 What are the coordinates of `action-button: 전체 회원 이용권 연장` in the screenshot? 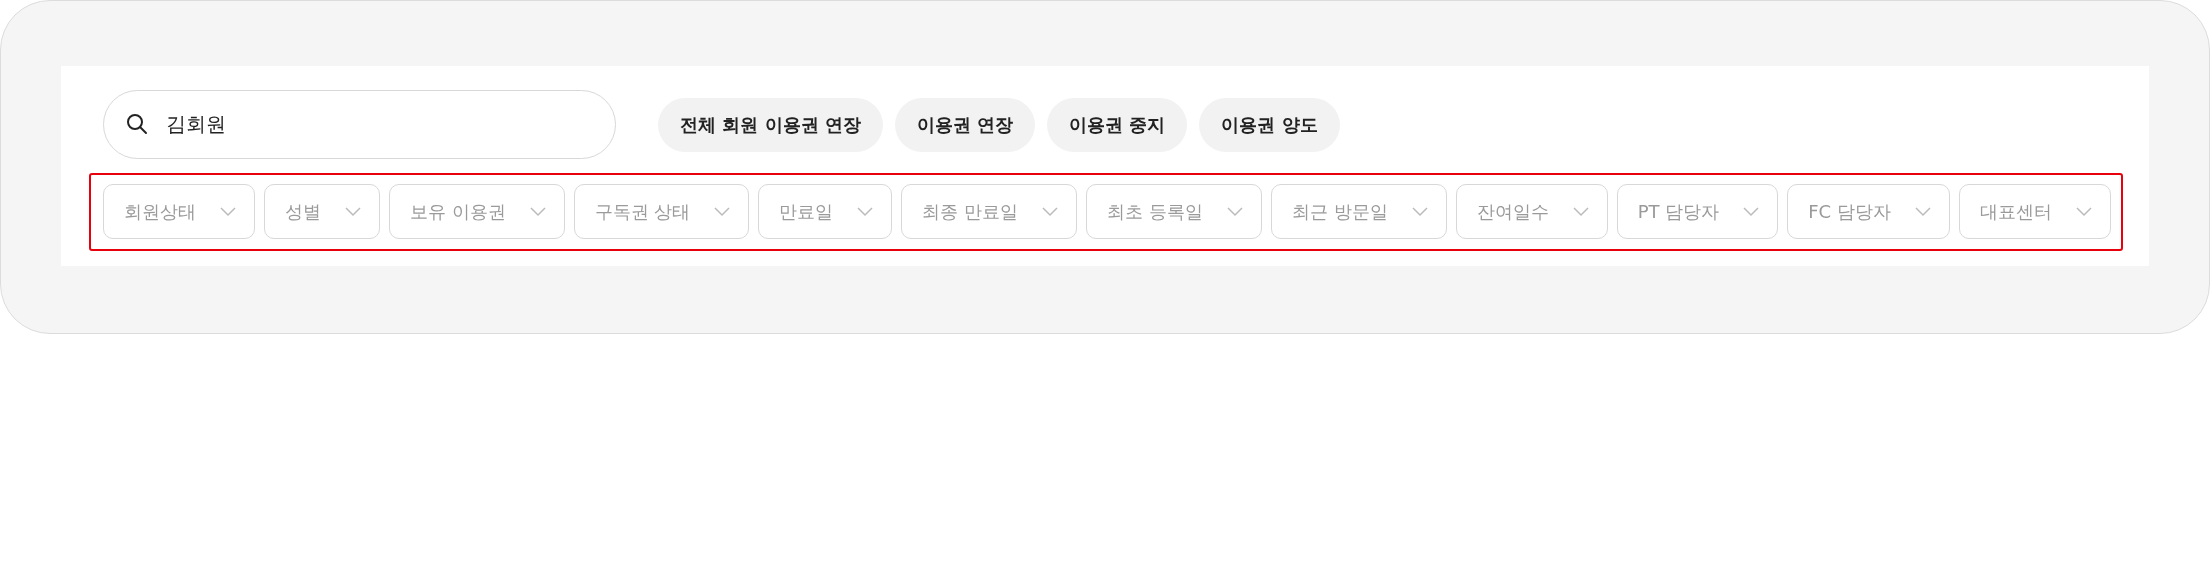 It's located at (770, 124).